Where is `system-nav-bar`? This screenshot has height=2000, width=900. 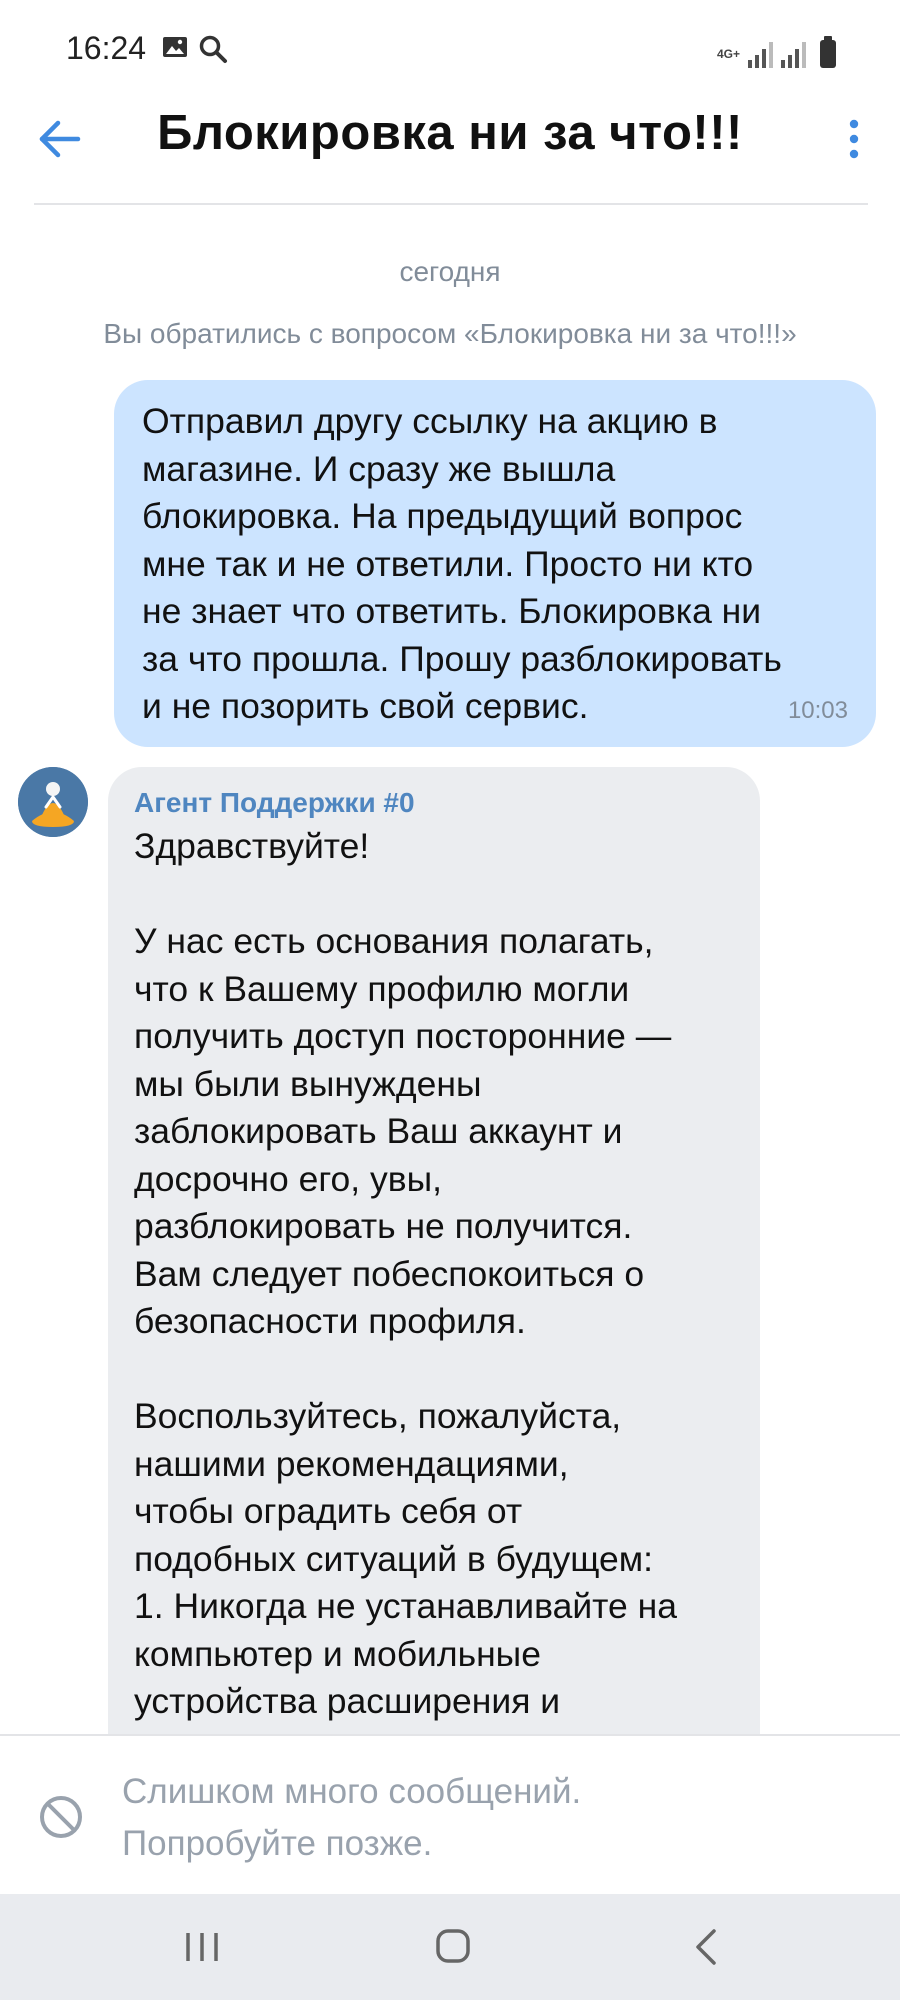 system-nav-bar is located at coordinates (450, 1947).